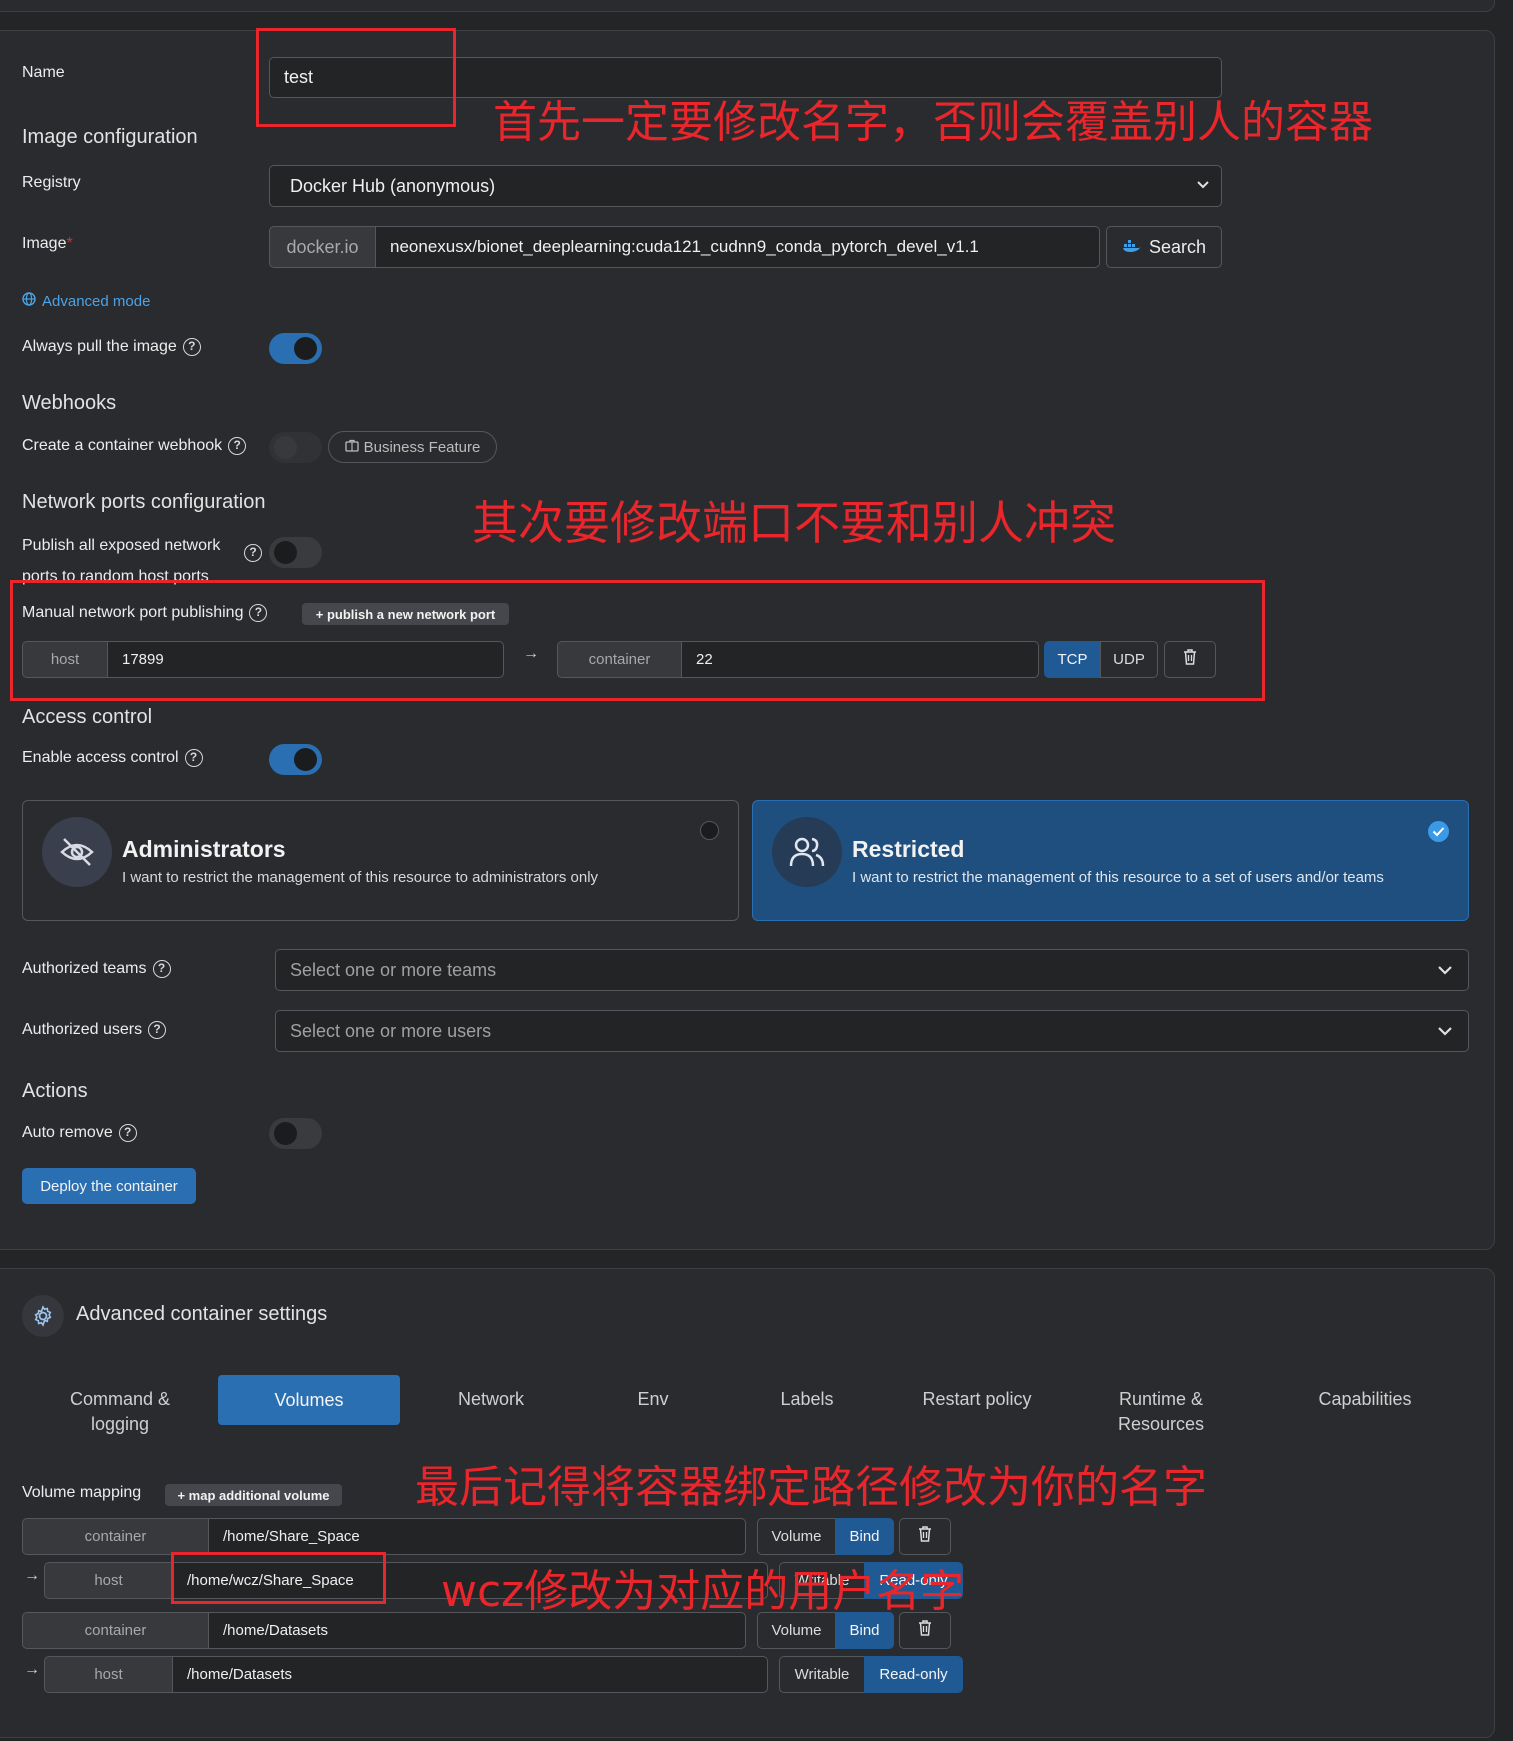 This screenshot has height=1741, width=1513. I want to click on tab-volumes: Volumes, so click(309, 1400).